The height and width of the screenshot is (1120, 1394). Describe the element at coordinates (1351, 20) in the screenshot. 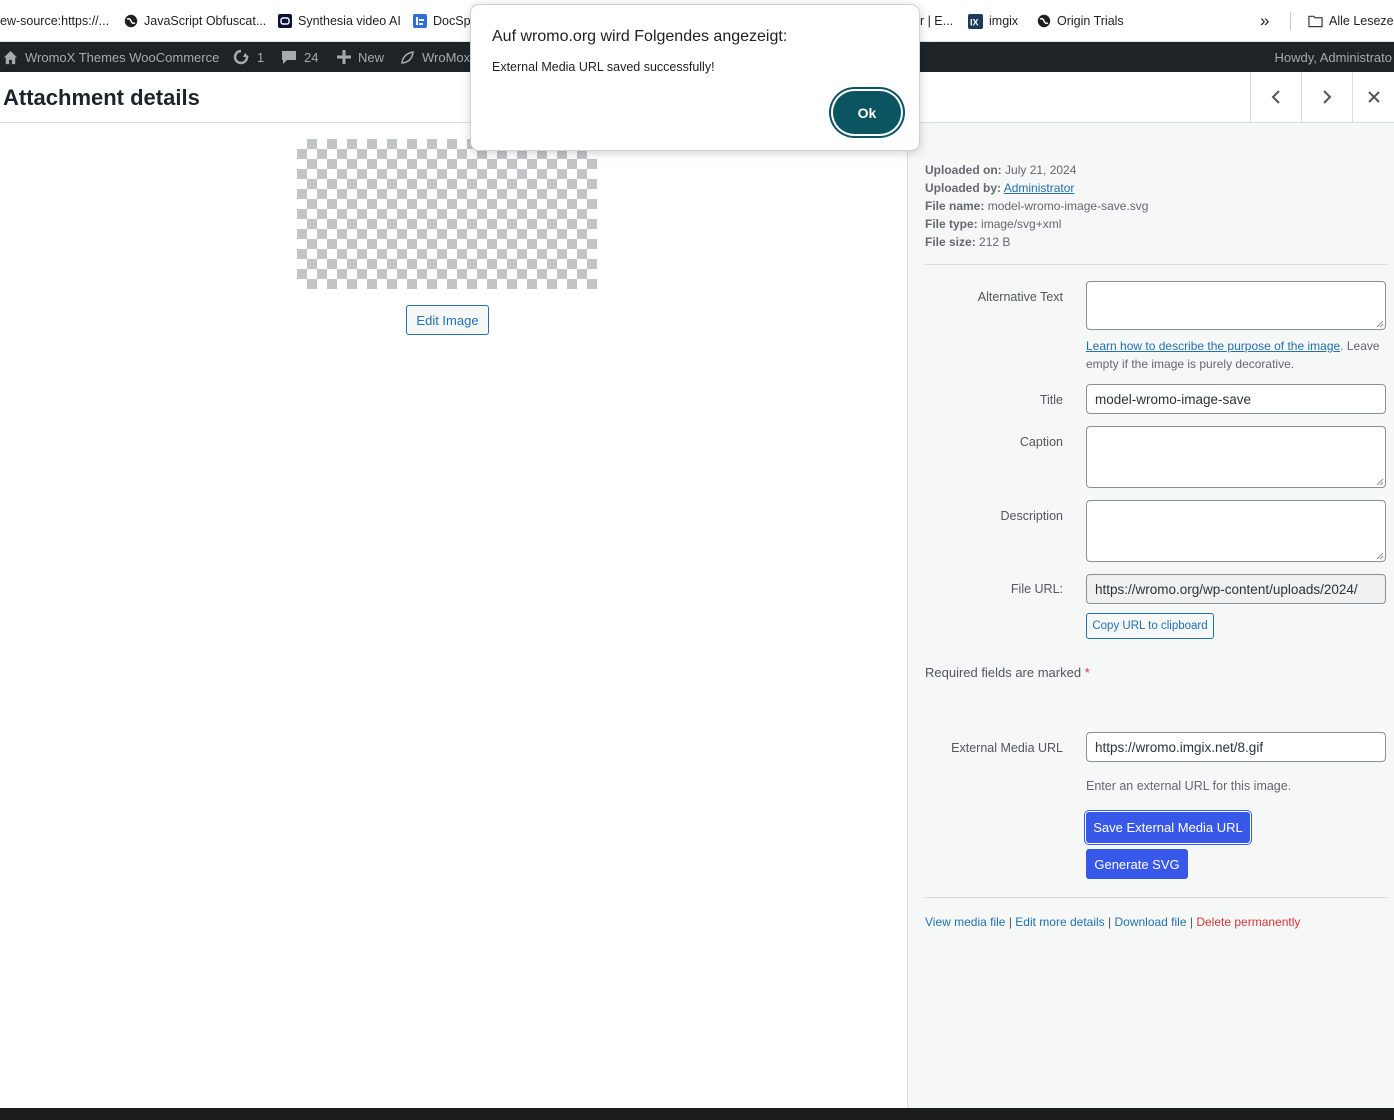

I see `all-bookmarks-folder: Alle Lesezei` at that location.